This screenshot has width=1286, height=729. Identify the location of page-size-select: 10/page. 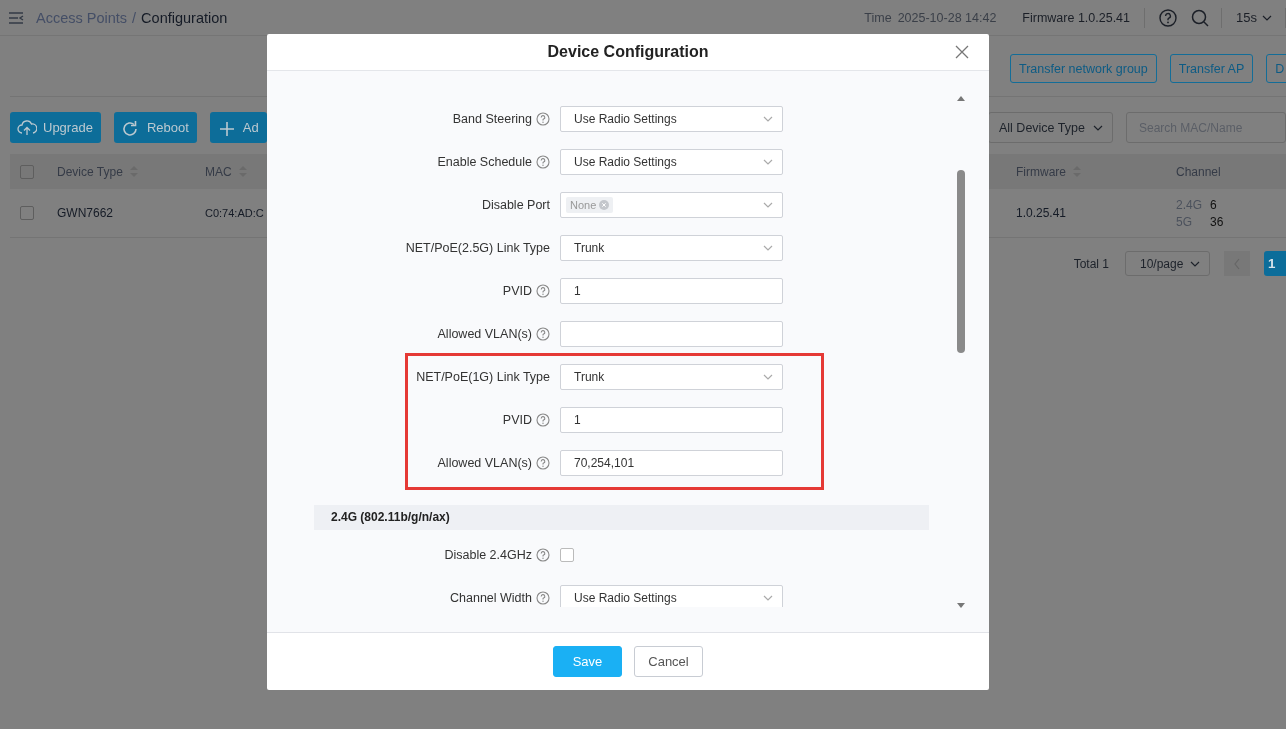
(1167, 263).